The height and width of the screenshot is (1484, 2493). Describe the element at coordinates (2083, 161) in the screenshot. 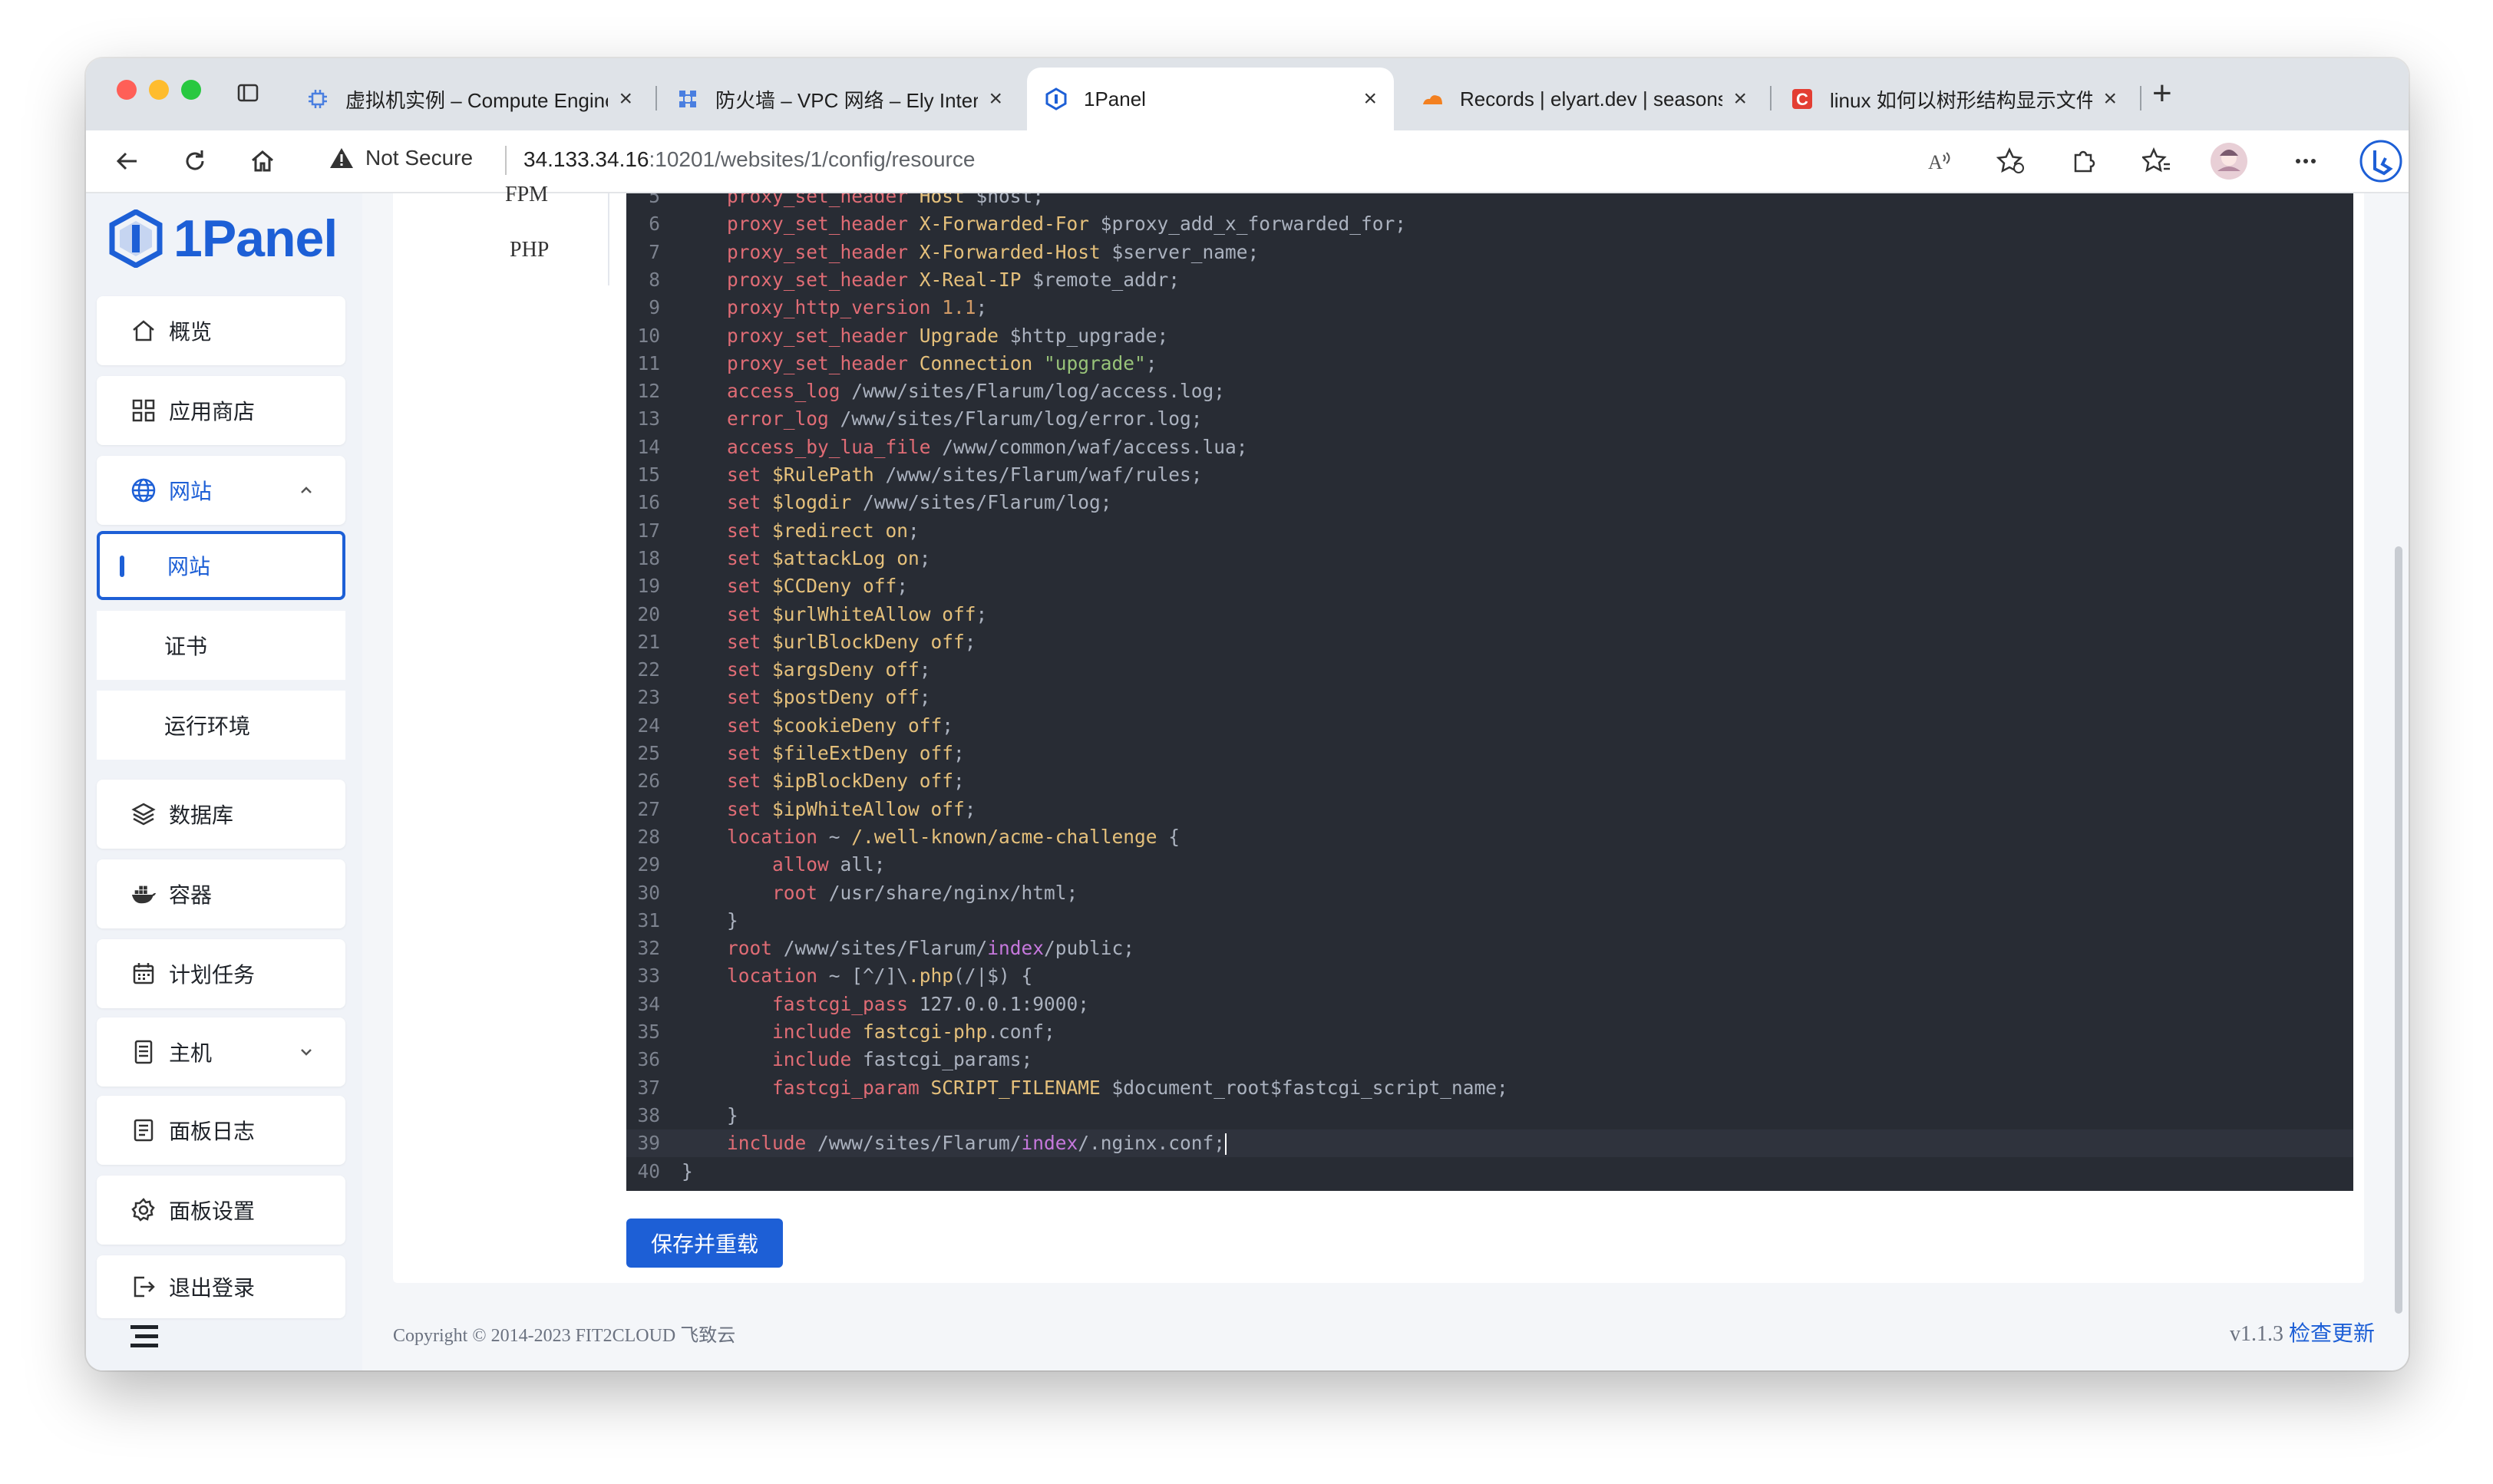

I see `extensions-icon` at that location.